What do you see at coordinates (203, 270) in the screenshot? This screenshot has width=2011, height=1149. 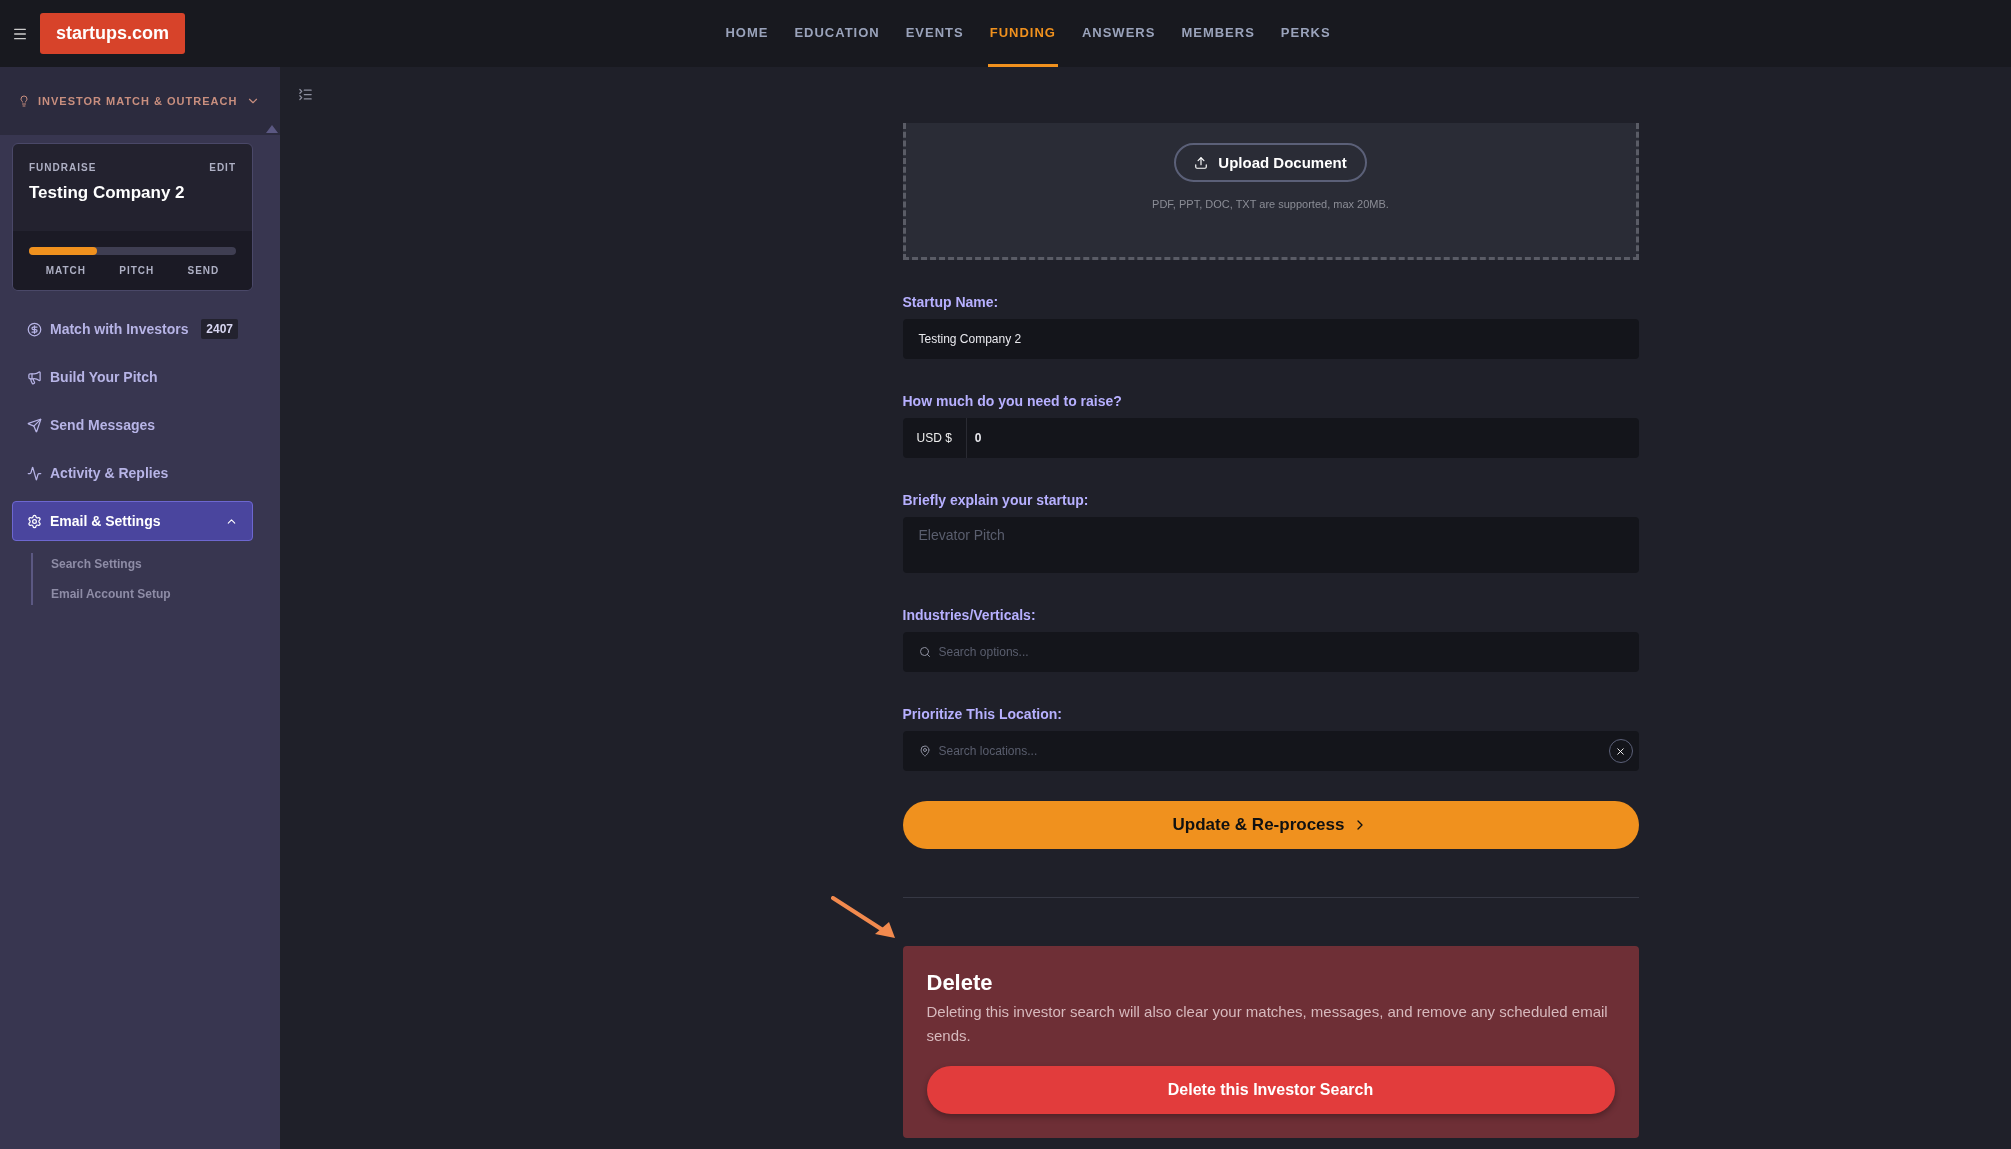 I see `step-label: SEND` at bounding box center [203, 270].